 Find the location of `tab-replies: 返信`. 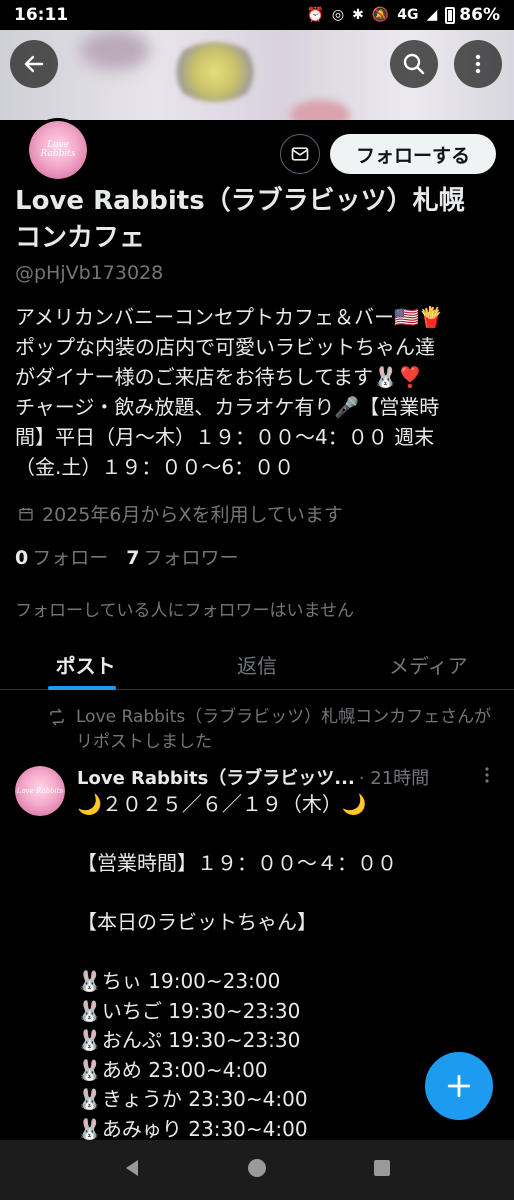

tab-replies: 返信 is located at coordinates (256, 664).